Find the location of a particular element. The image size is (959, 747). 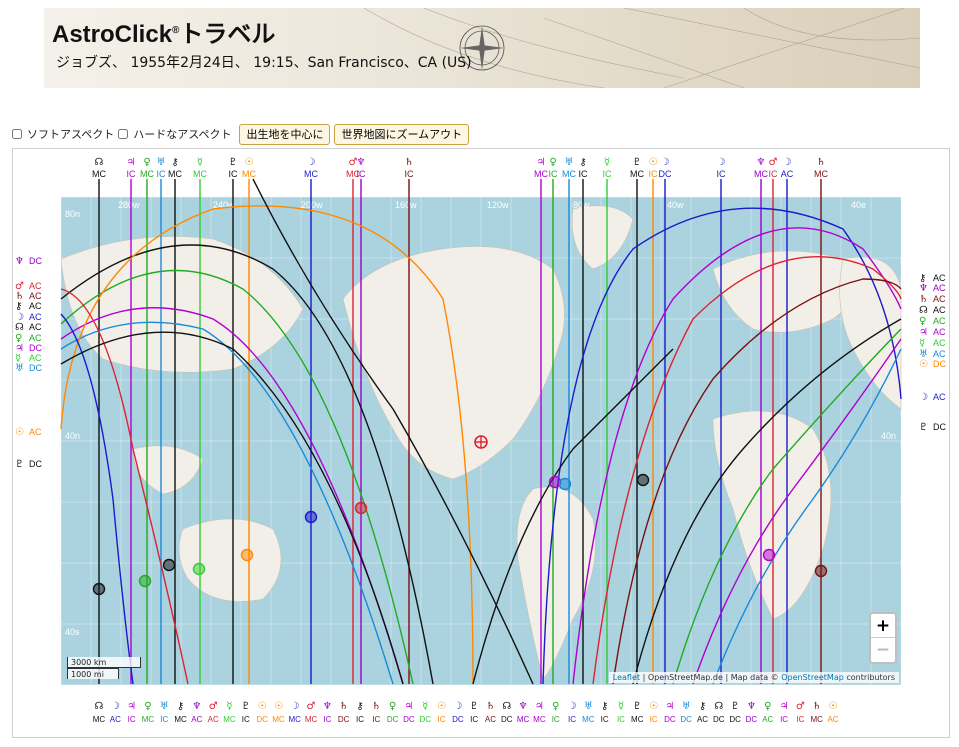

right-planet-glyph-icon: ☽ is located at coordinates (923, 397).